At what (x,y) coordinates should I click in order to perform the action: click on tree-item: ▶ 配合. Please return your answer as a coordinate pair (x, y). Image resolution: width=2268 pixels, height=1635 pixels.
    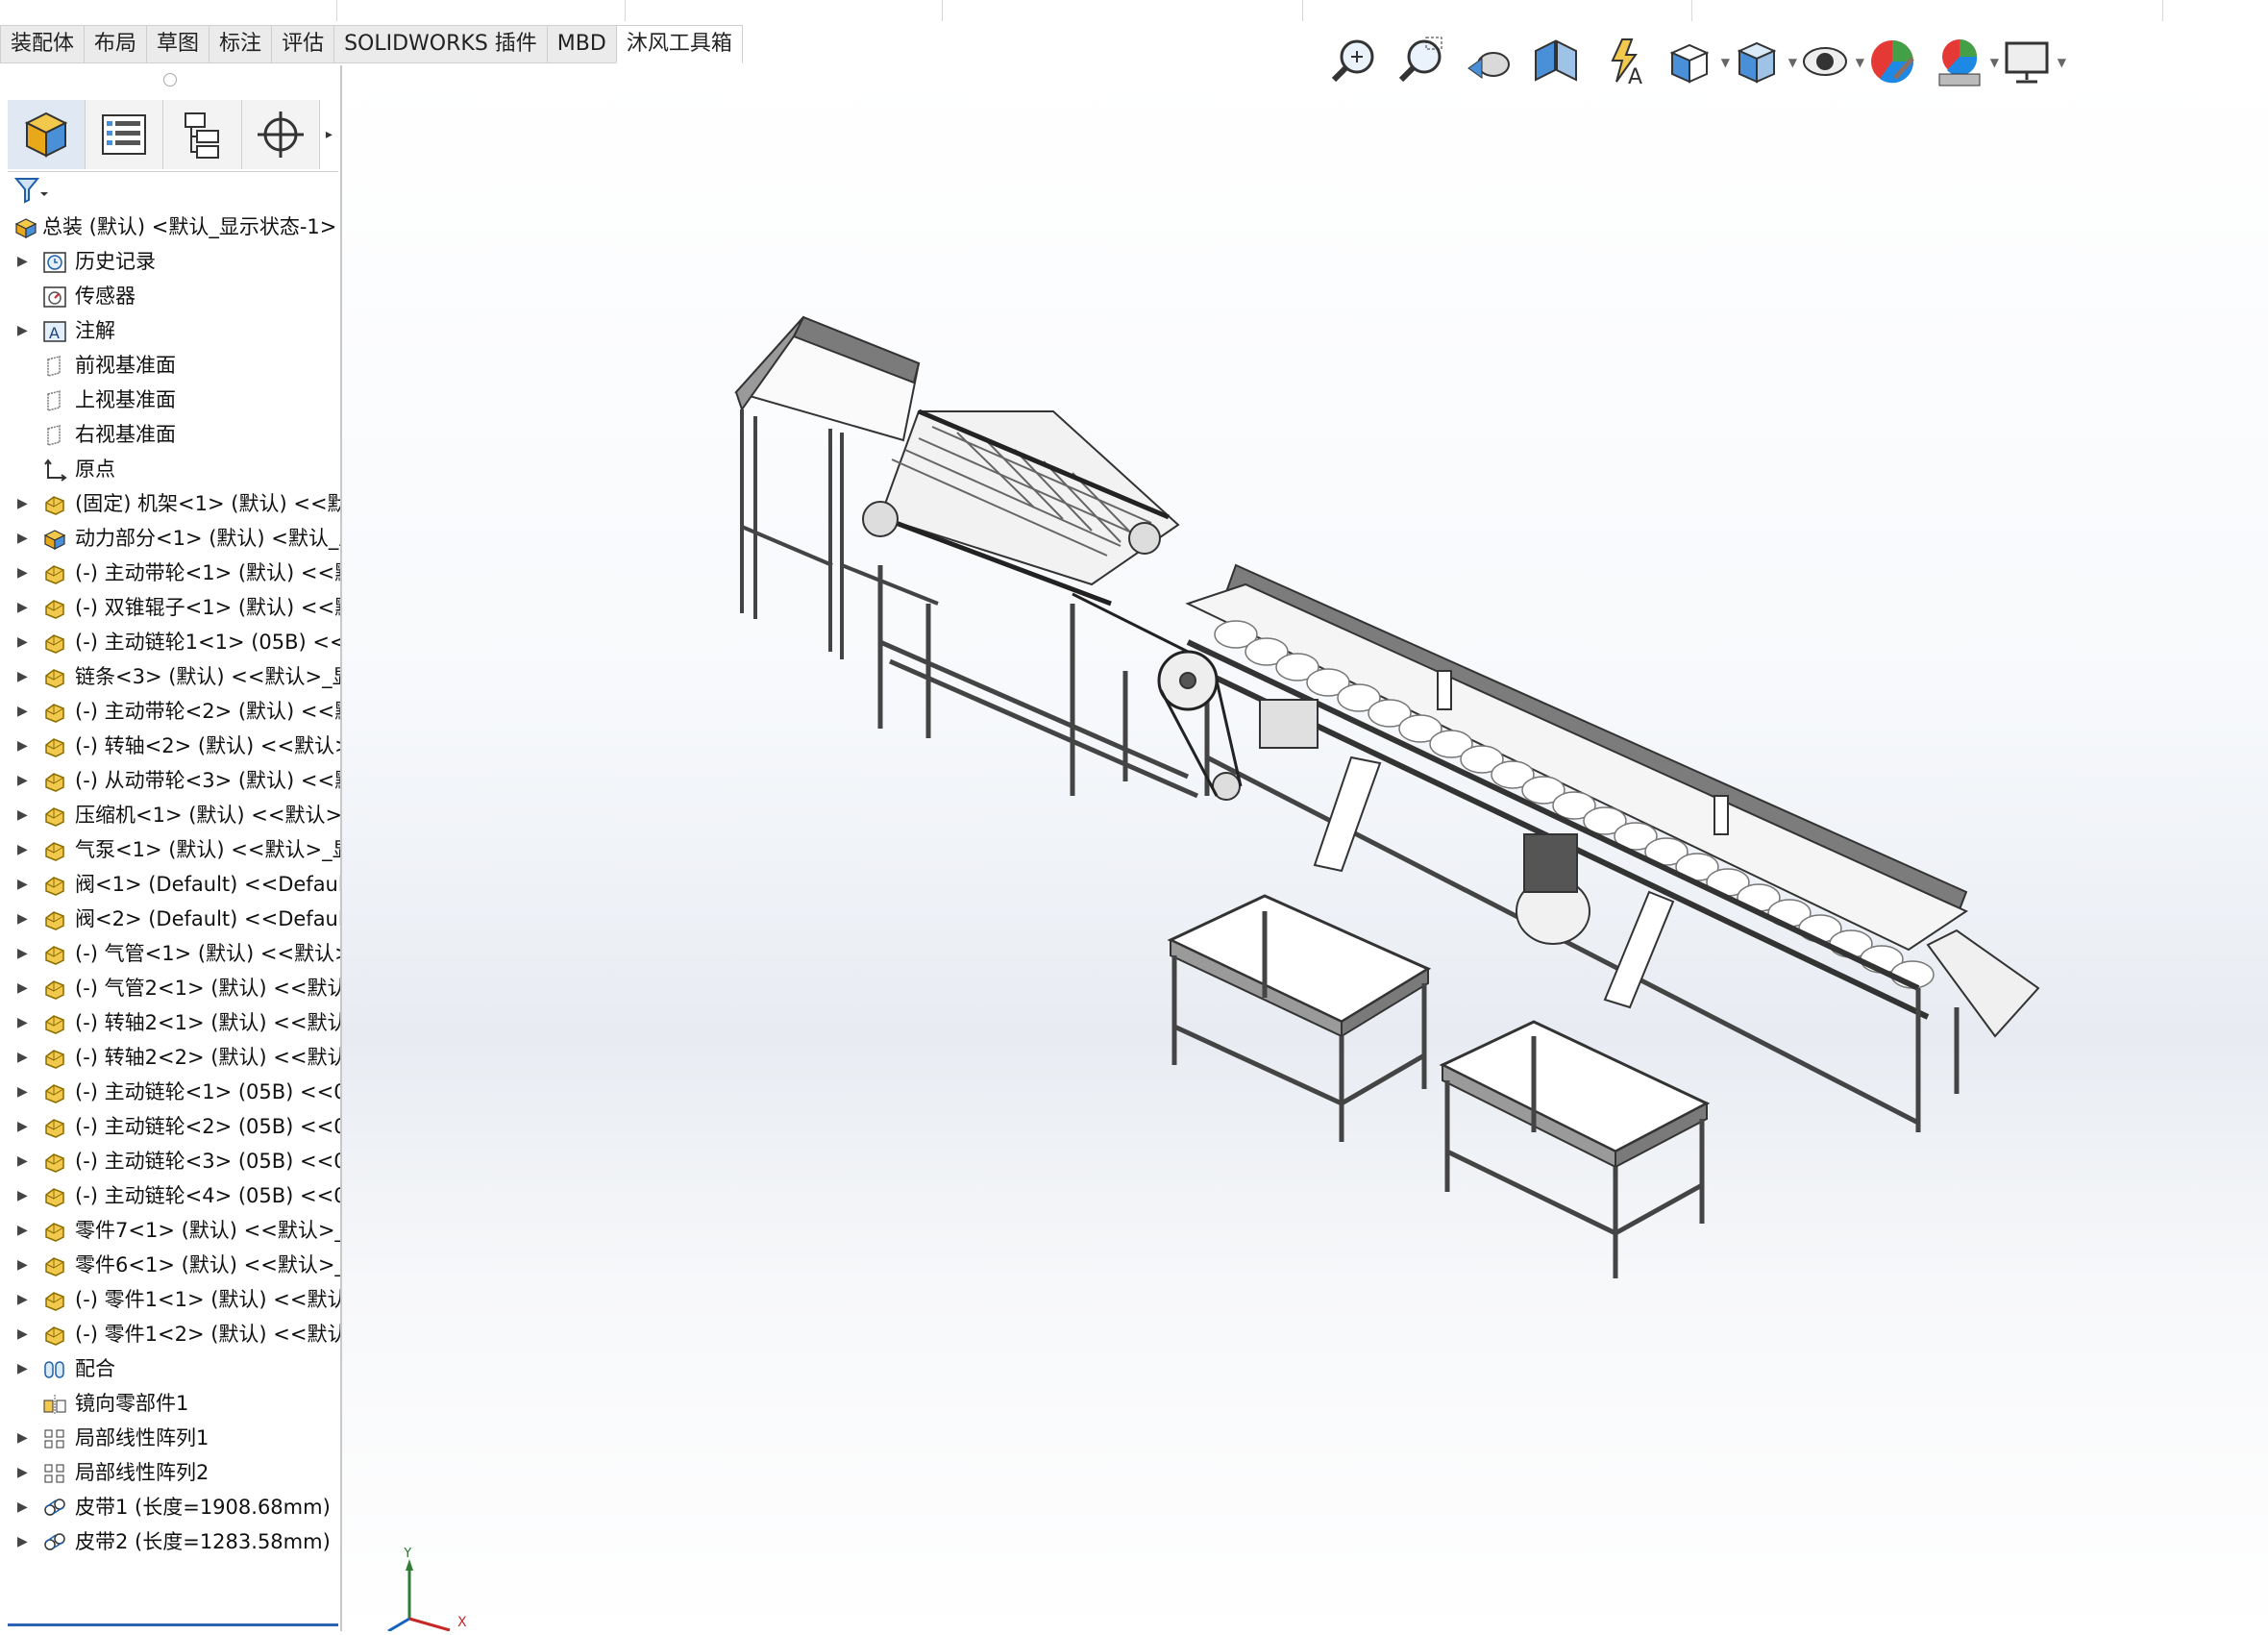
    Looking at the image, I should click on (170, 1368).